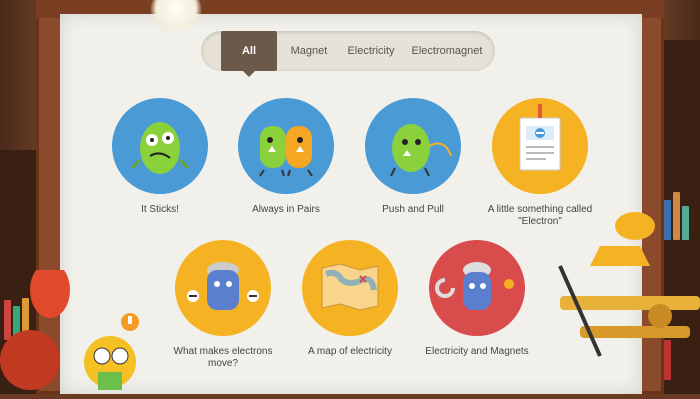 This screenshot has width=700, height=399. What do you see at coordinates (350, 288) in the screenshot?
I see `map-icon` at bounding box center [350, 288].